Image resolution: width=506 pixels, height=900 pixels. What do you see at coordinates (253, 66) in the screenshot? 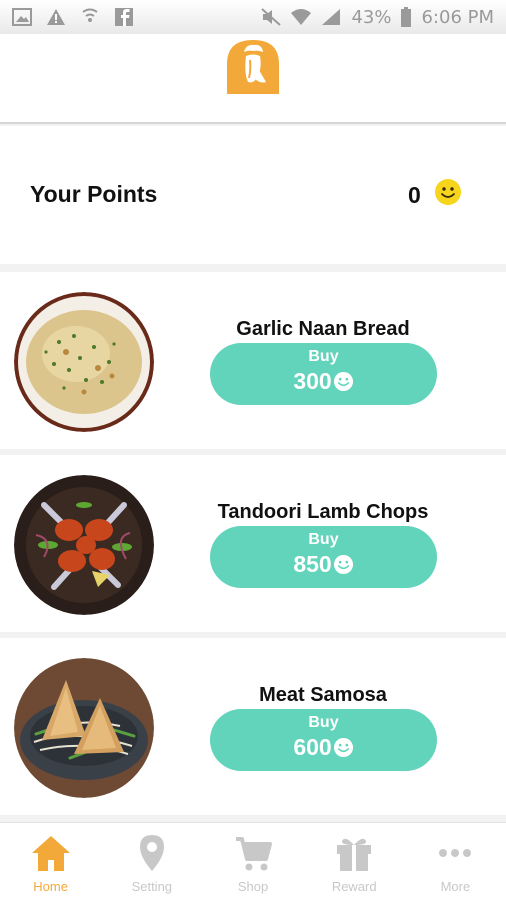
I see `chef-logo-icon` at bounding box center [253, 66].